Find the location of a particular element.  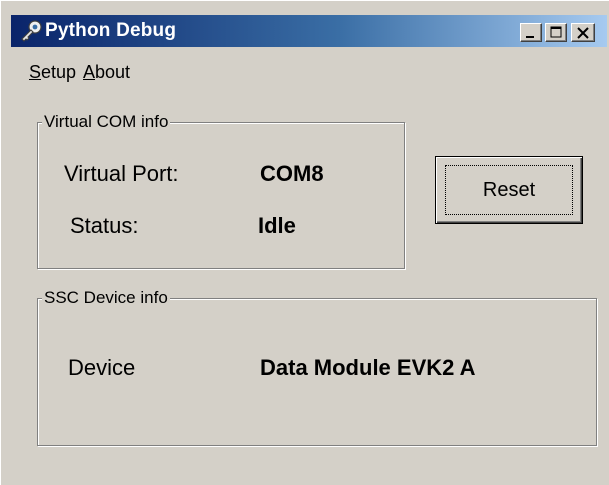

menu-setup: Setup is located at coordinates (52, 72).